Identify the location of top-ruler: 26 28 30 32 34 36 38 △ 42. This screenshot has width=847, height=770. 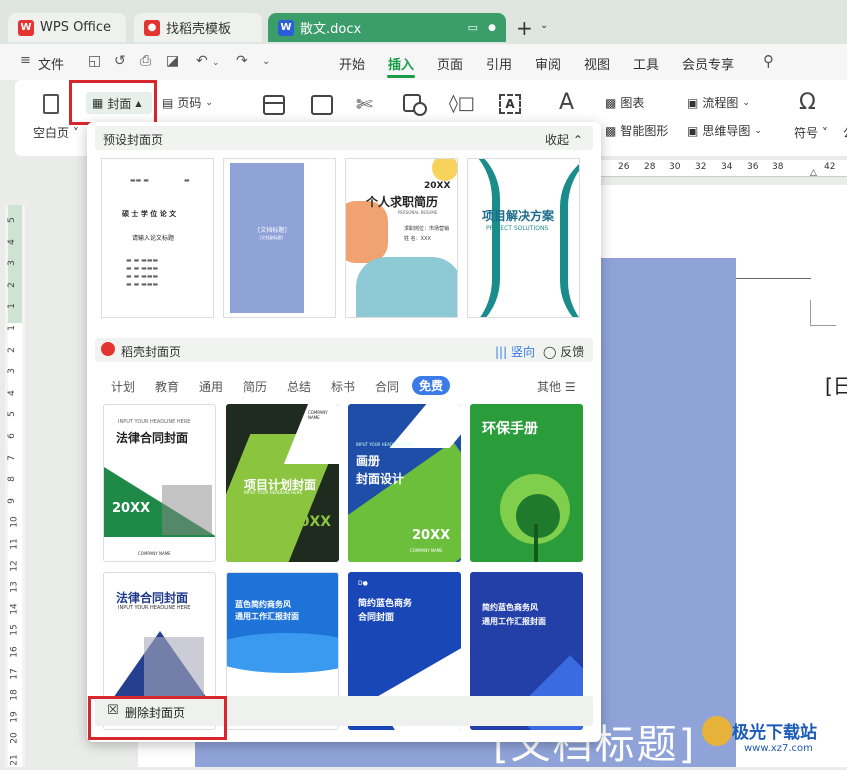
(723, 169).